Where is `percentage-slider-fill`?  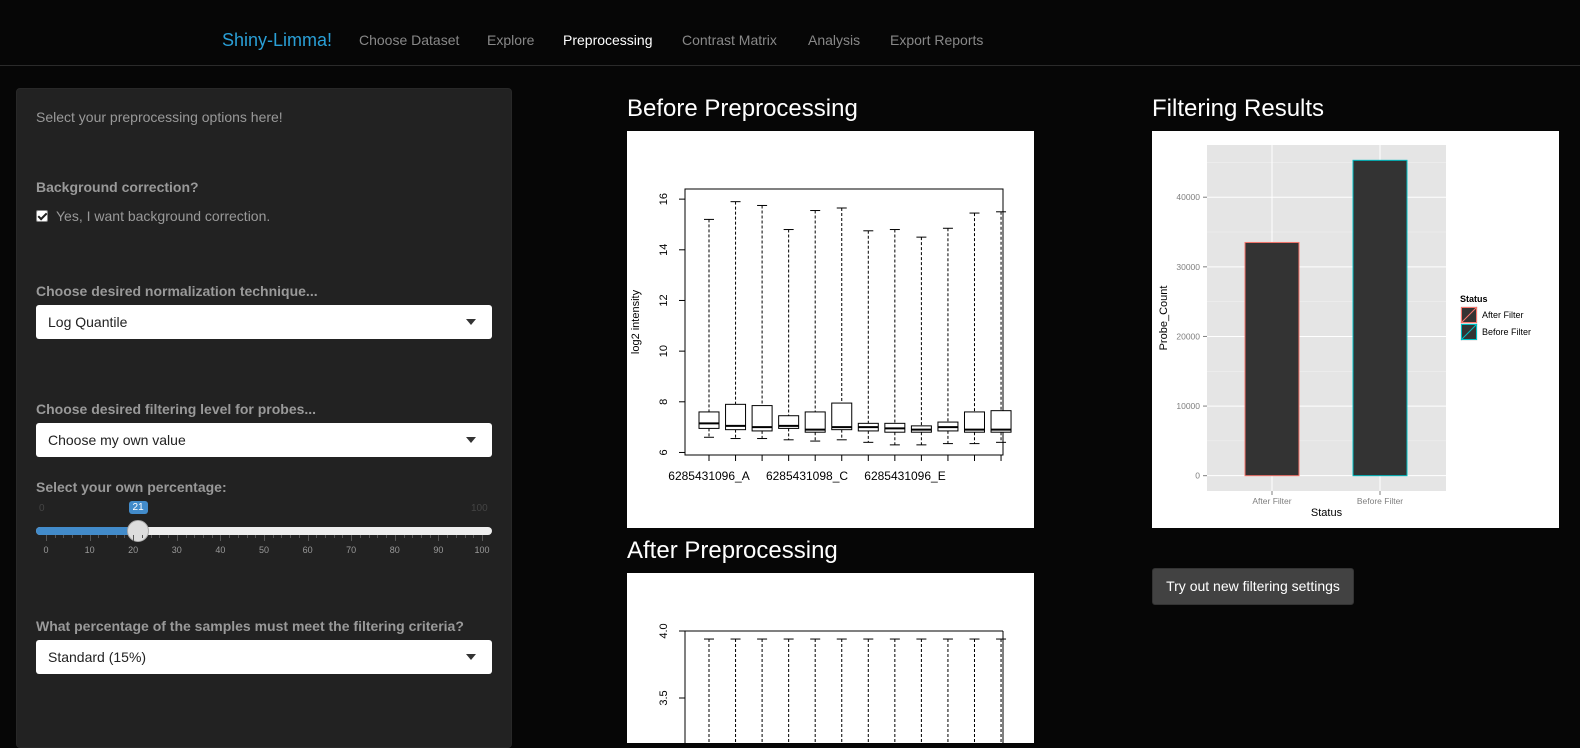 percentage-slider-fill is located at coordinates (87, 531).